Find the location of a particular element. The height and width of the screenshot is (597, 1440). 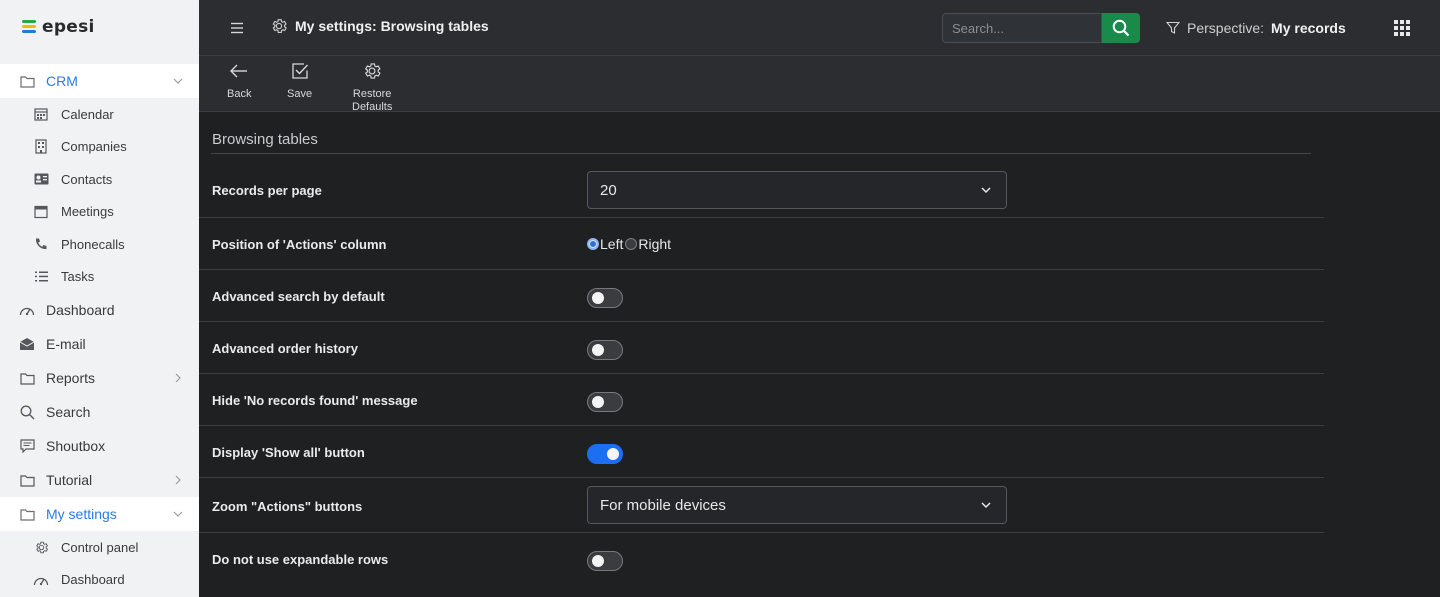

sidebar-subitem-label: Meetings is located at coordinates (87, 212).